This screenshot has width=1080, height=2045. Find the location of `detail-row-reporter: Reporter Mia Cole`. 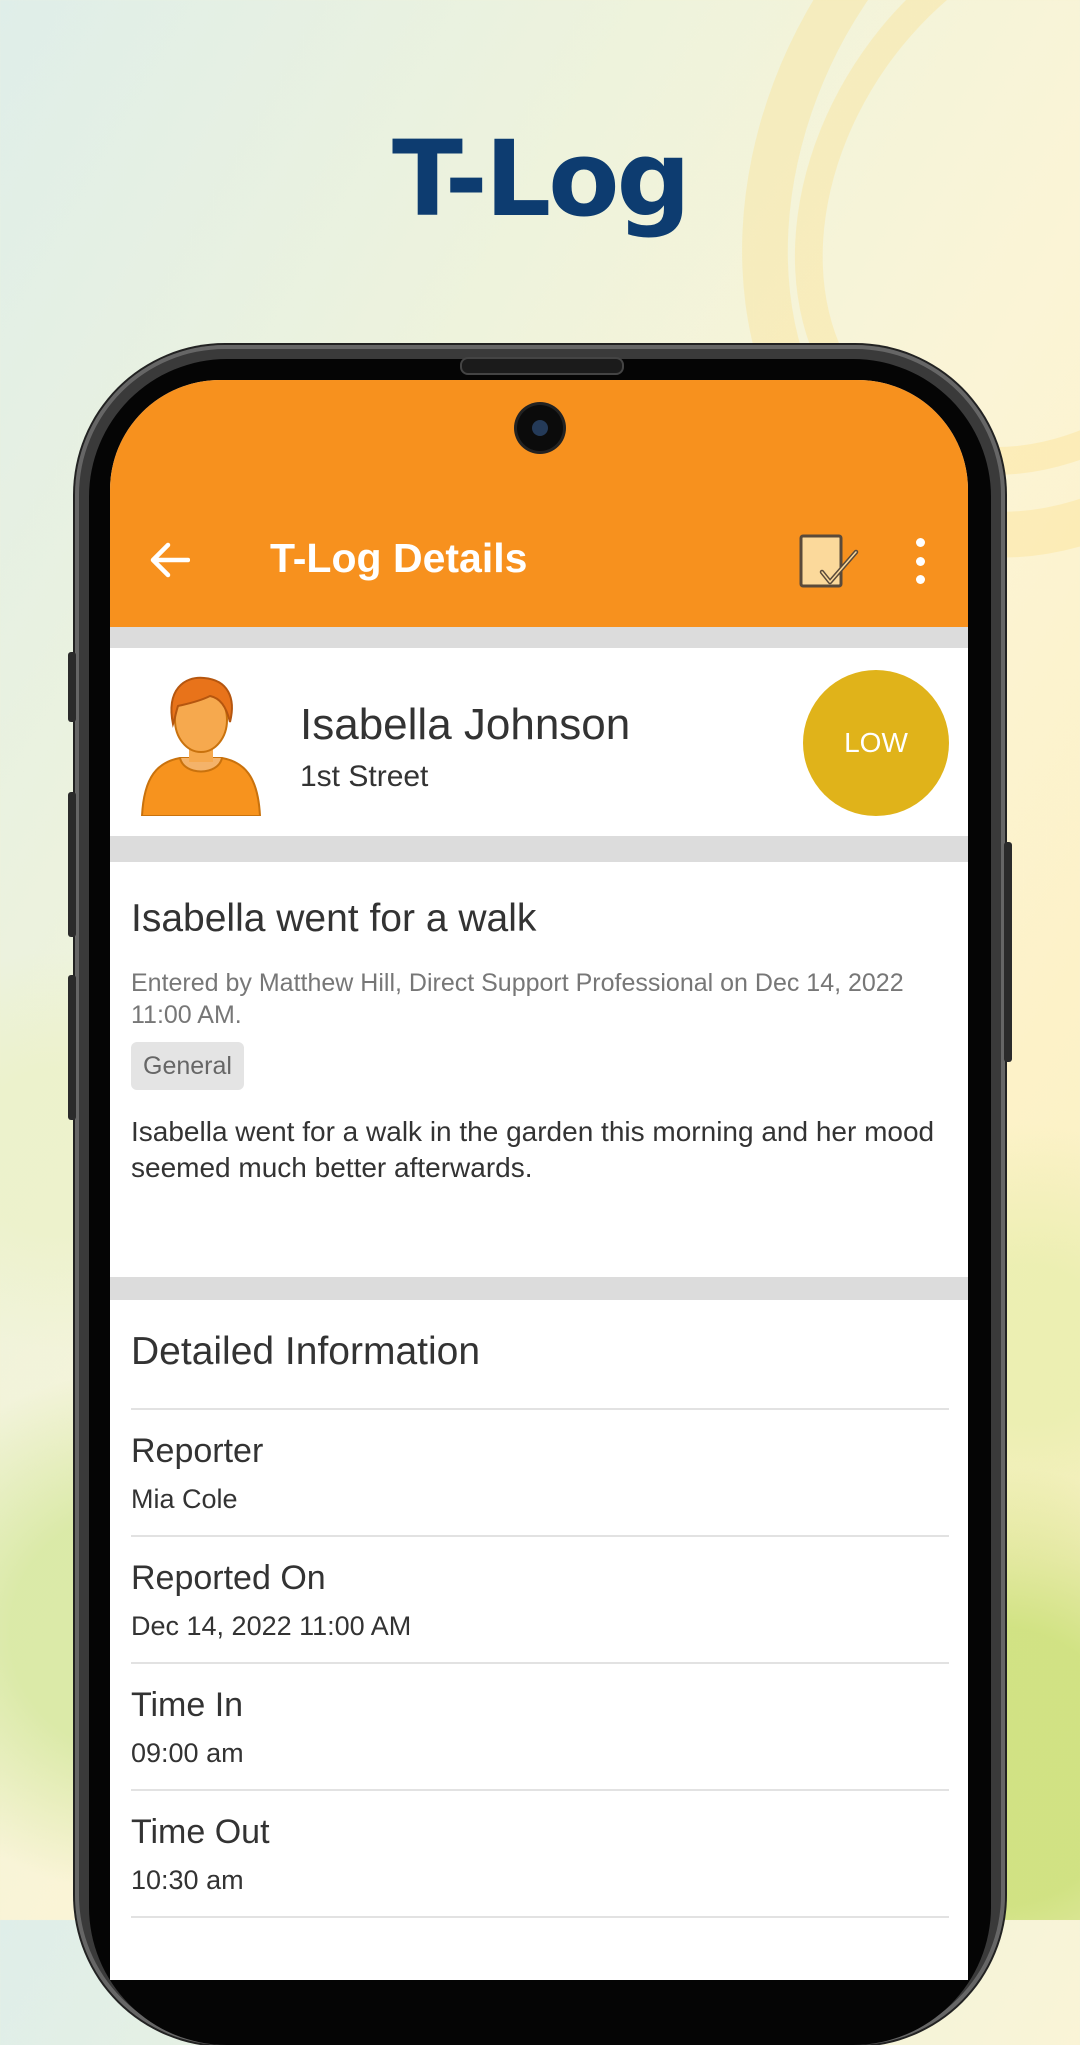

detail-row-reporter: Reporter Mia Cole is located at coordinates (540, 1472).